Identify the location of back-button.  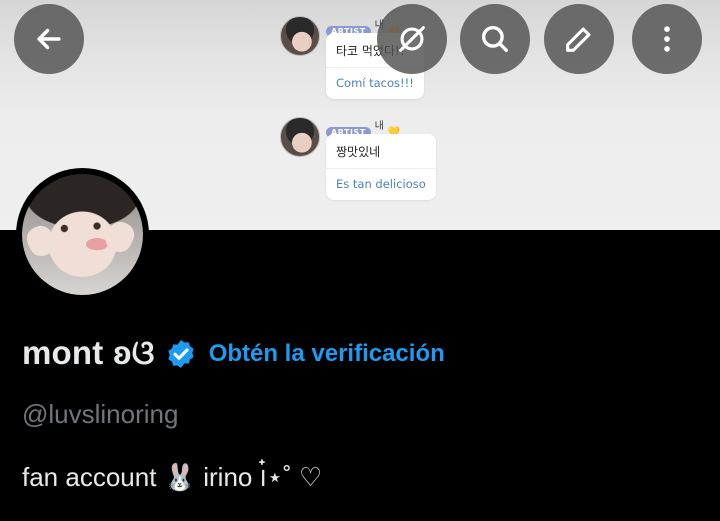
(49, 39).